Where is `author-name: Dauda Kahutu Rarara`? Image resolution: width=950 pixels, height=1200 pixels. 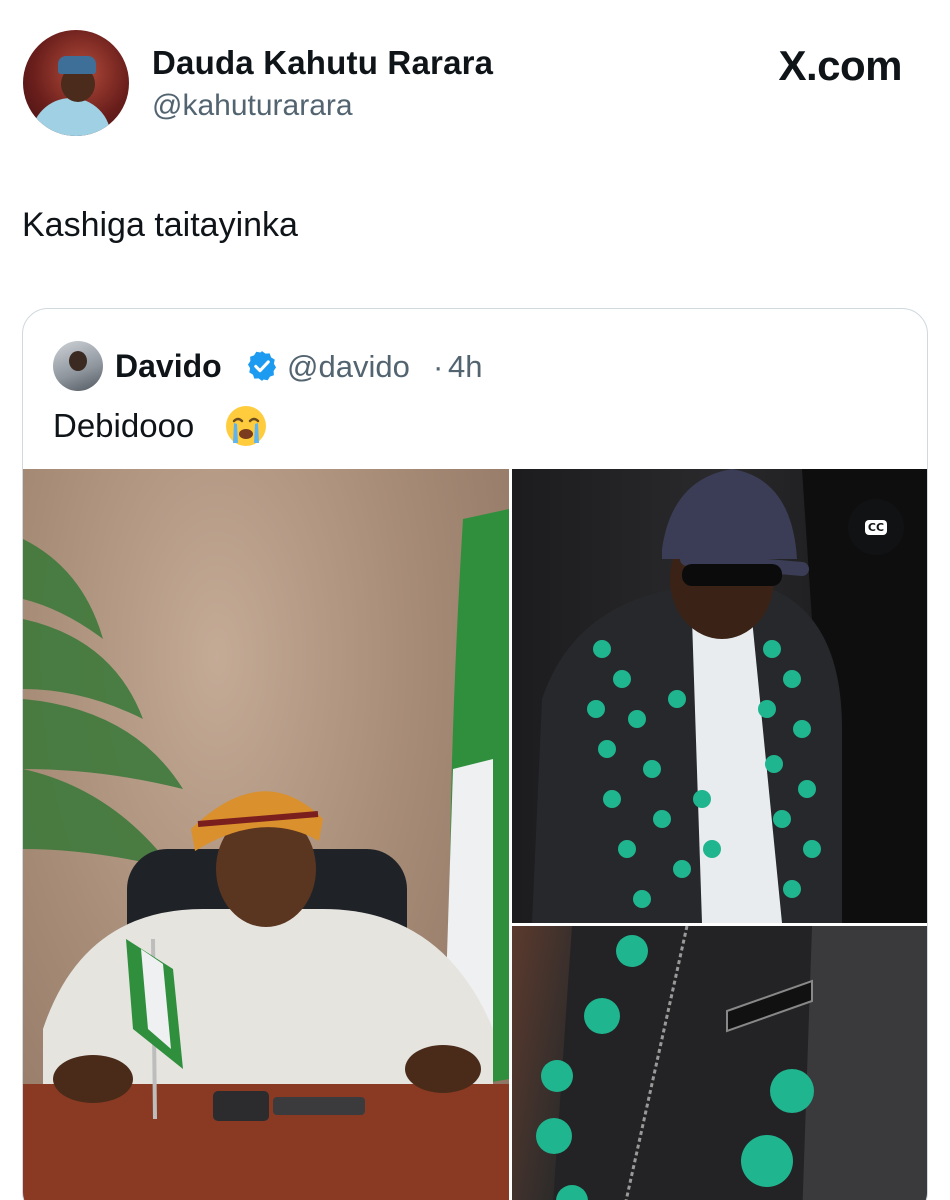
author-name: Dauda Kahutu Rarara is located at coordinates (322, 63).